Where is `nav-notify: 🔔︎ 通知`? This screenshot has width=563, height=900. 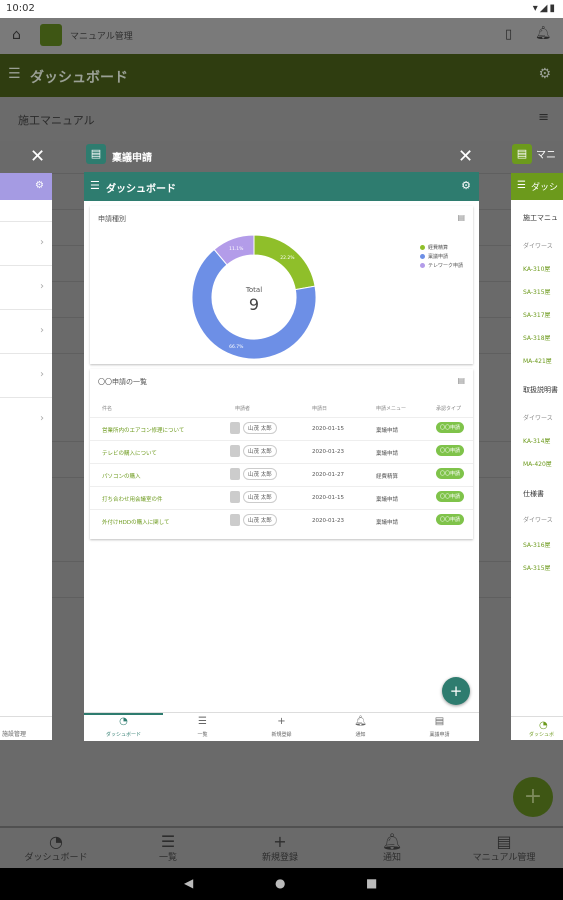
nav-notify: 🔔︎ 通知 is located at coordinates (360, 727).